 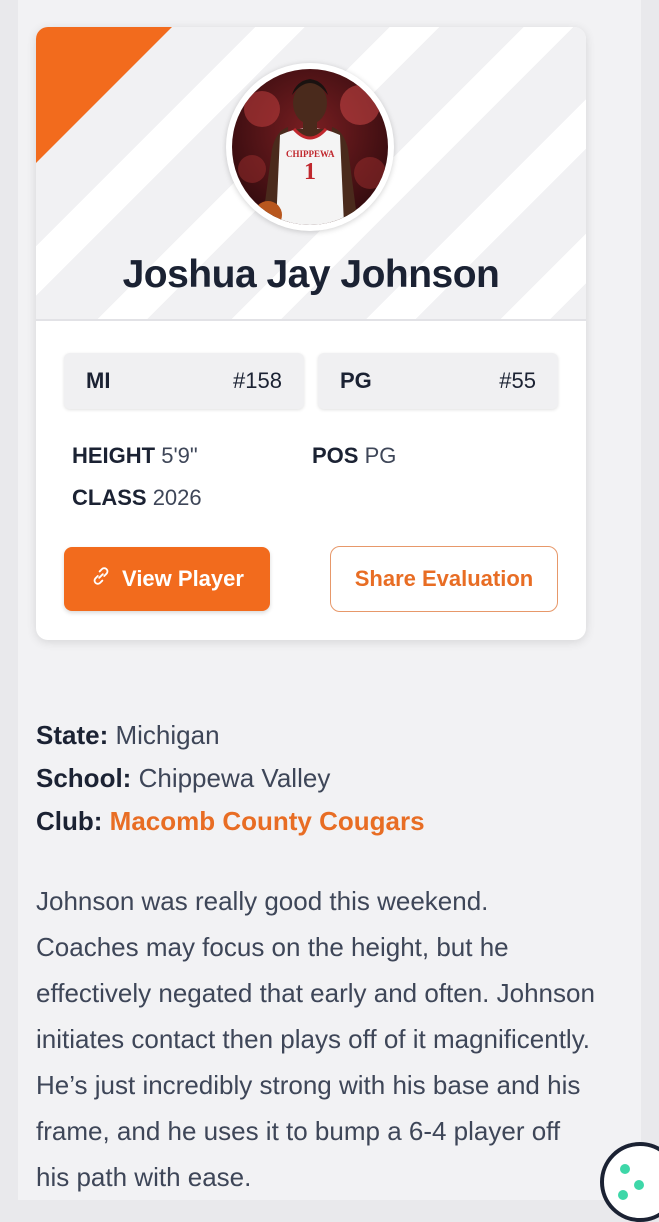 I want to click on player-photo-image, so click(x=312, y=152).